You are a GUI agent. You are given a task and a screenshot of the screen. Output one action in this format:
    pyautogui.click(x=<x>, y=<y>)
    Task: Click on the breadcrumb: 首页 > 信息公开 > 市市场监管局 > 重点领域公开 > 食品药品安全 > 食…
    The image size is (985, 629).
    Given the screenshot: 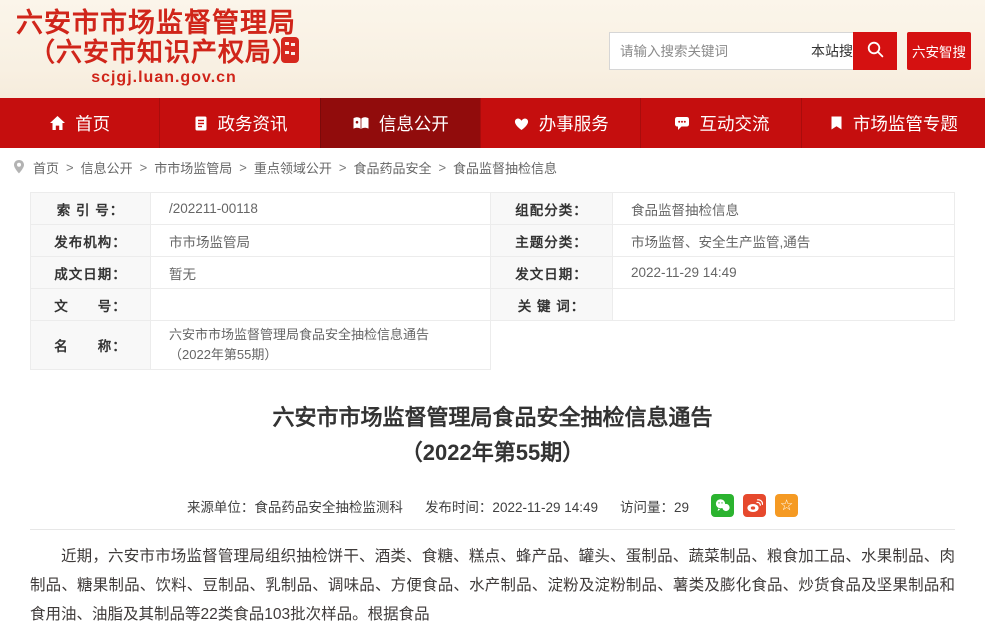 What is the action you would take?
    pyautogui.click(x=492, y=167)
    